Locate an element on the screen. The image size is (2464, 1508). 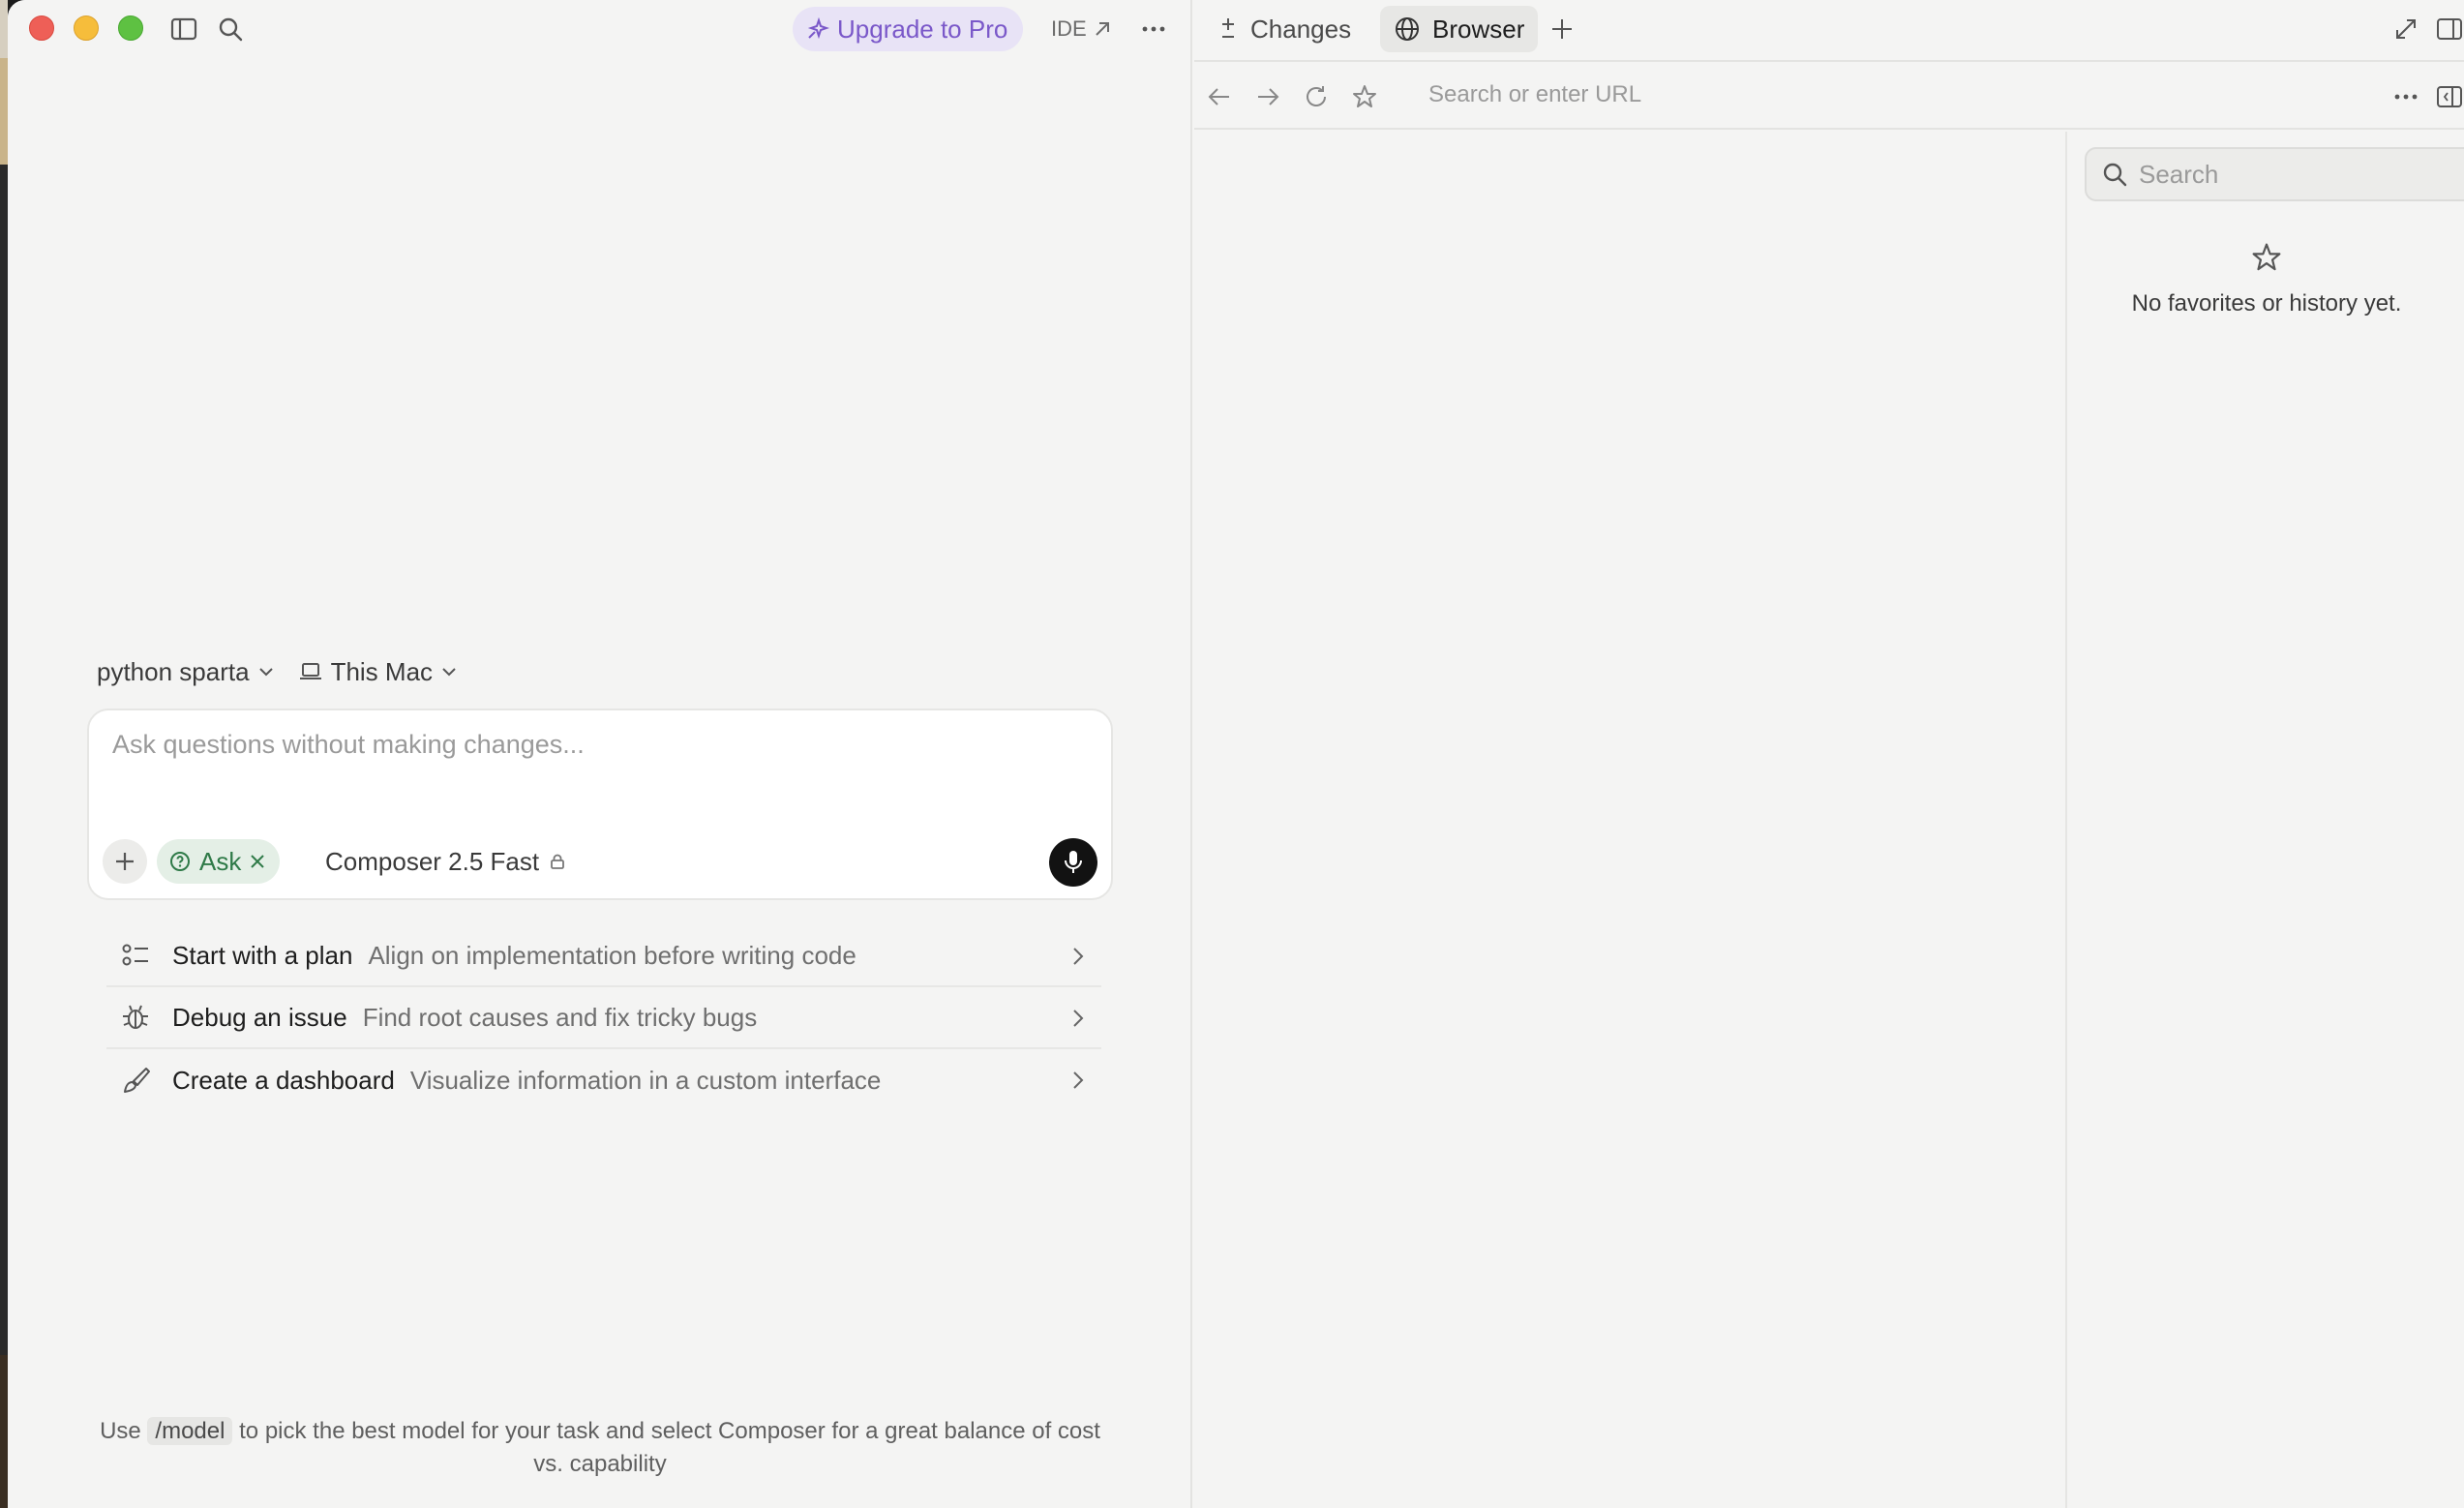
forward-arrow-icon is located at coordinates (1267, 96).